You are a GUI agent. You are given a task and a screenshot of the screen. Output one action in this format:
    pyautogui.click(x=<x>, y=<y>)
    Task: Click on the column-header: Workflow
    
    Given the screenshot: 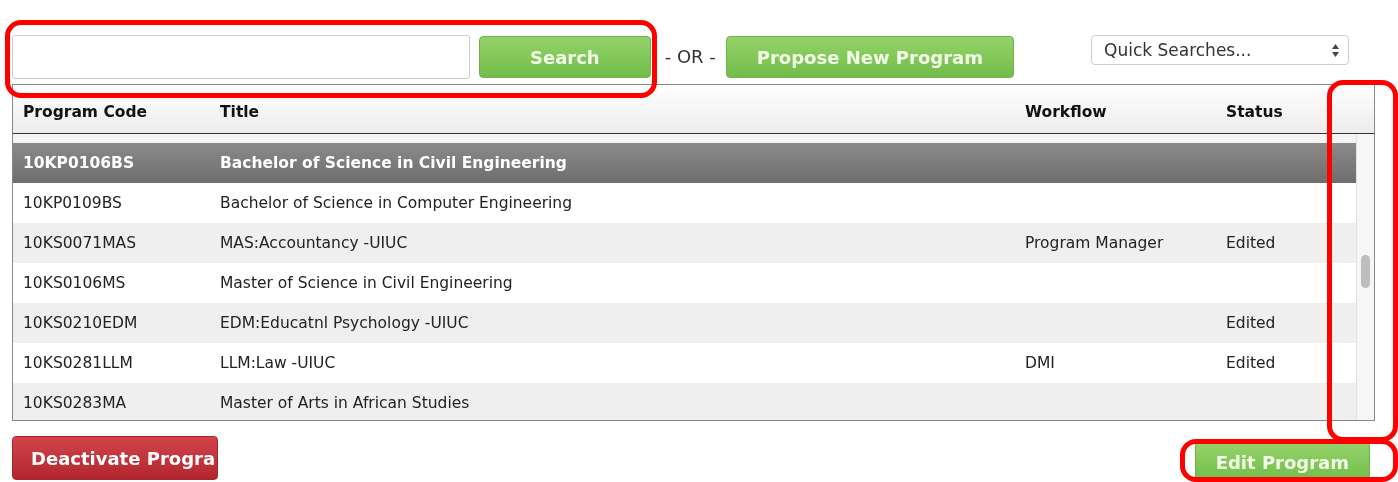 What is the action you would take?
    pyautogui.click(x=1066, y=112)
    